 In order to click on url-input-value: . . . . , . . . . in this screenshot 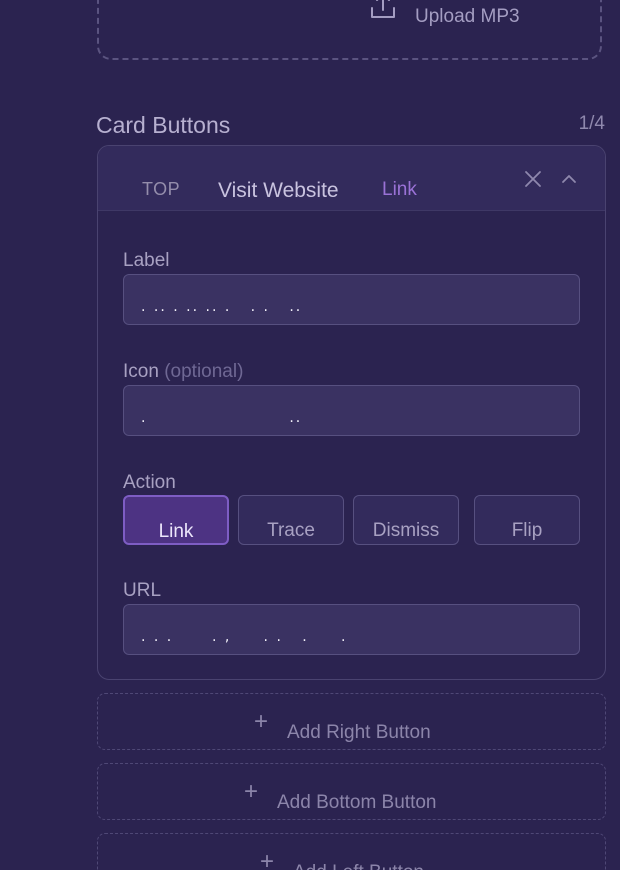, I will do `click(244, 637)`.